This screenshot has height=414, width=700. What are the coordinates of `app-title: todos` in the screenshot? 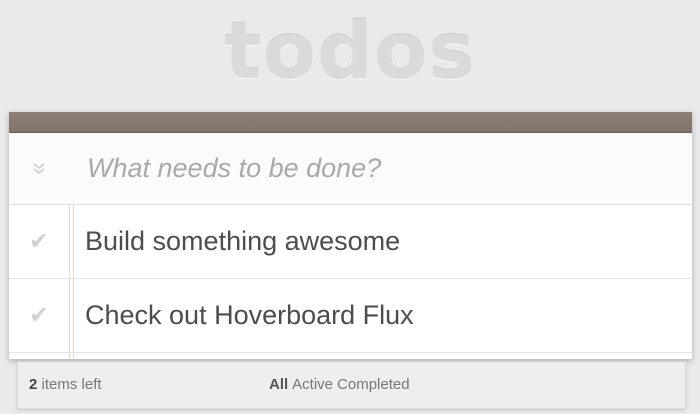 It's located at (350, 52).